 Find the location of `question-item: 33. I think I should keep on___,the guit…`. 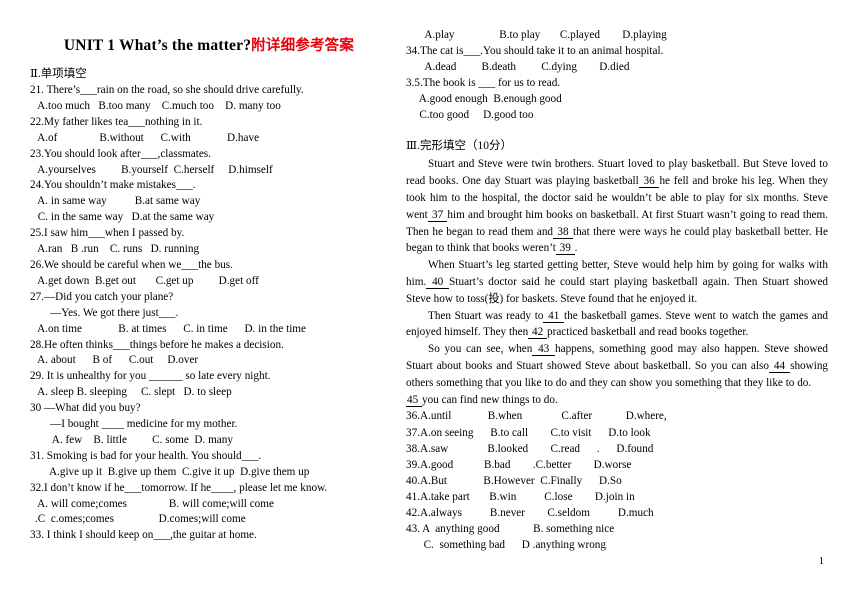

question-item: 33. I think I should keep on___,the guit… is located at coordinates (209, 536).